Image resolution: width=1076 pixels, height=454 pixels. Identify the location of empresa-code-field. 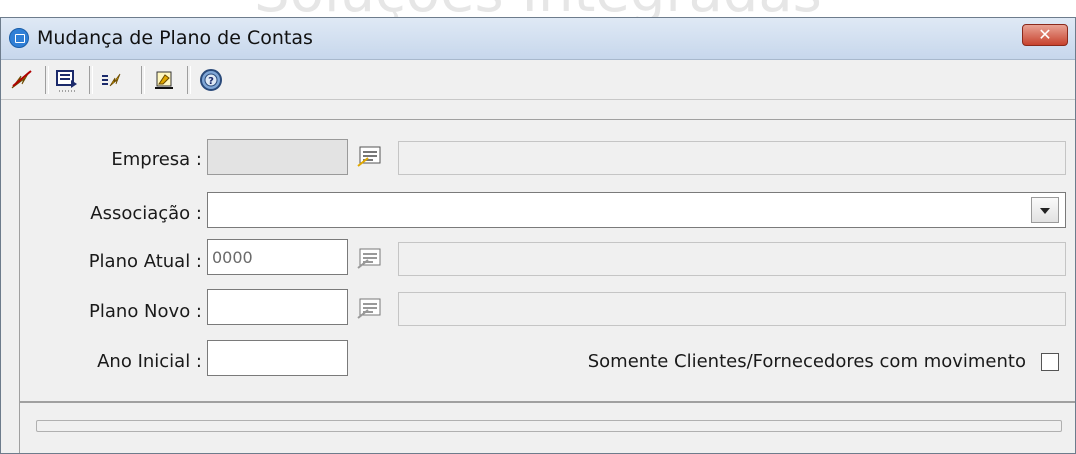
(277, 157).